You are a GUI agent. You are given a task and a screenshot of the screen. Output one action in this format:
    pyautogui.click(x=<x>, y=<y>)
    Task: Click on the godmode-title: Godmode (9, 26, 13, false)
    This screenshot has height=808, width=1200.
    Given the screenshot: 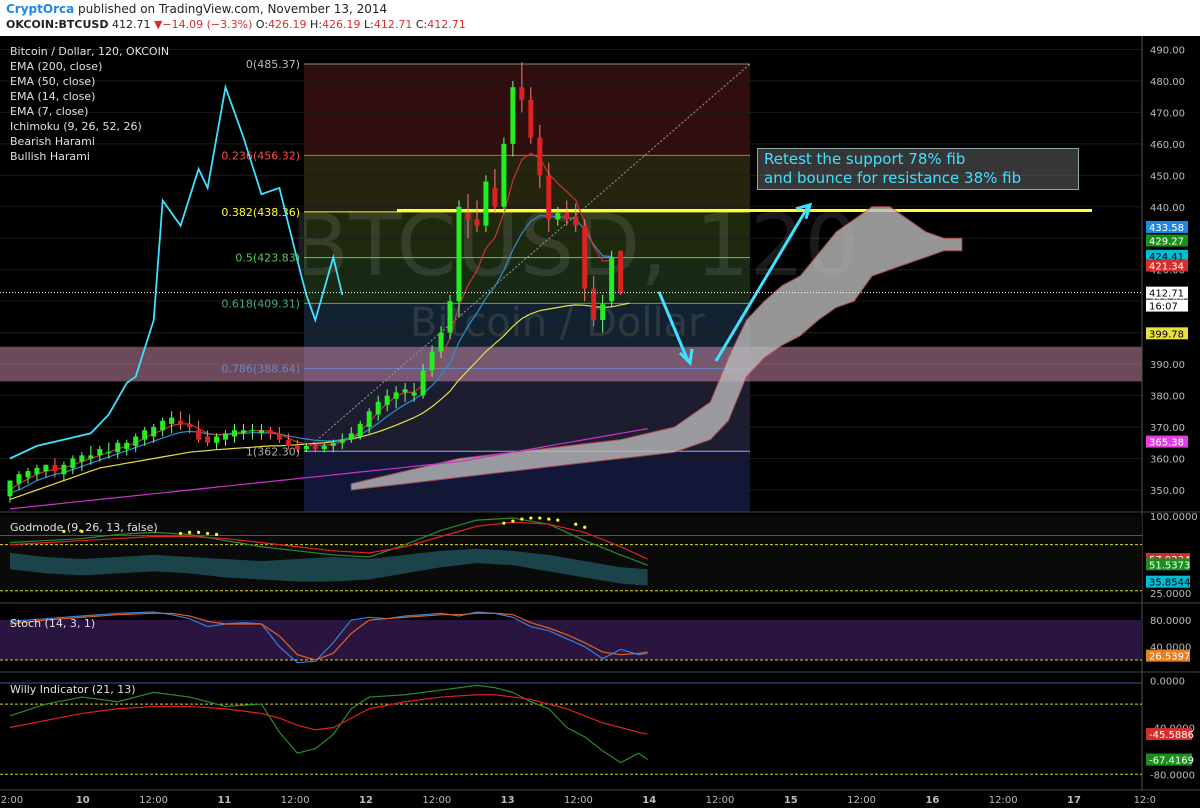 What is the action you would take?
    pyautogui.click(x=84, y=527)
    